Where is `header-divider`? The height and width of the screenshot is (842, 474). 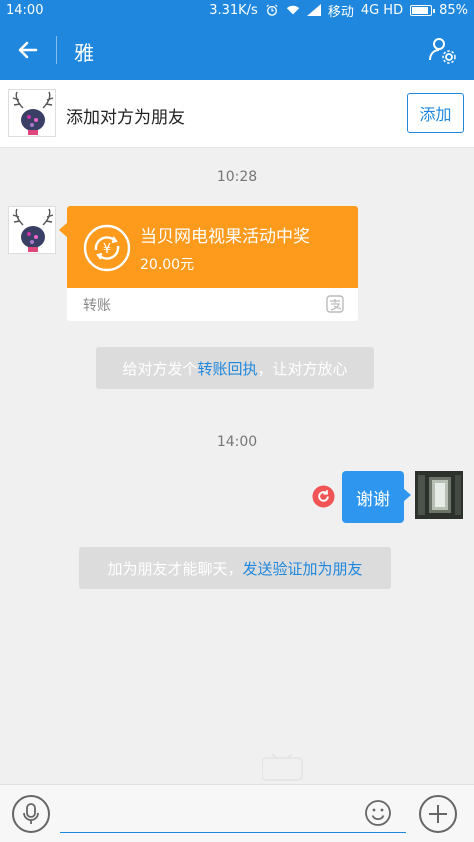
header-divider is located at coordinates (56, 50).